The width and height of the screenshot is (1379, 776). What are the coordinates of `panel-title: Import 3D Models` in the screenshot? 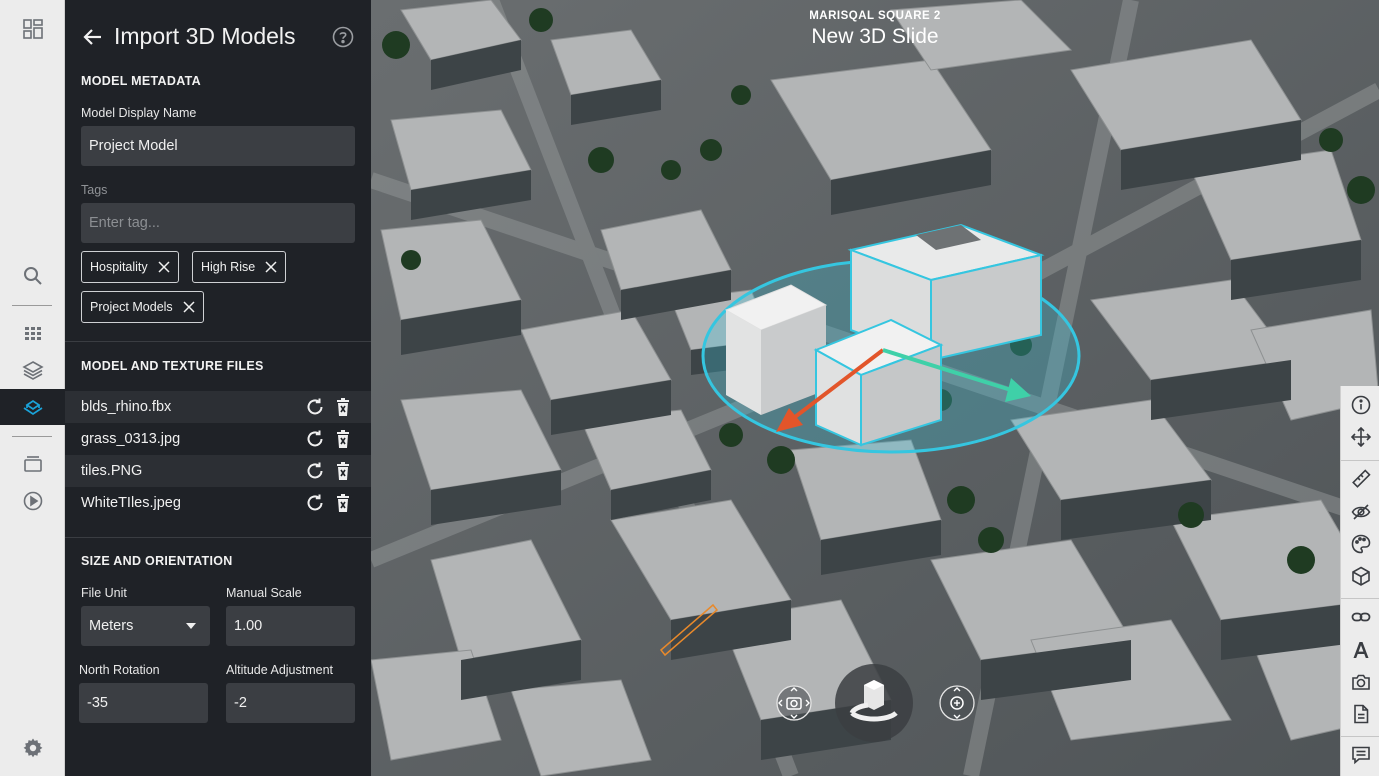 It's located at (205, 36).